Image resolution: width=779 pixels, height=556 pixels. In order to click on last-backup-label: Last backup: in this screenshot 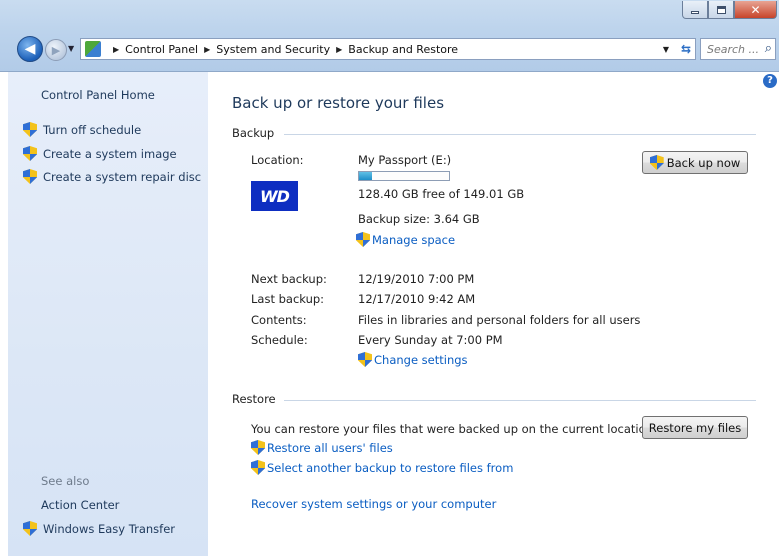, I will do `click(288, 299)`.